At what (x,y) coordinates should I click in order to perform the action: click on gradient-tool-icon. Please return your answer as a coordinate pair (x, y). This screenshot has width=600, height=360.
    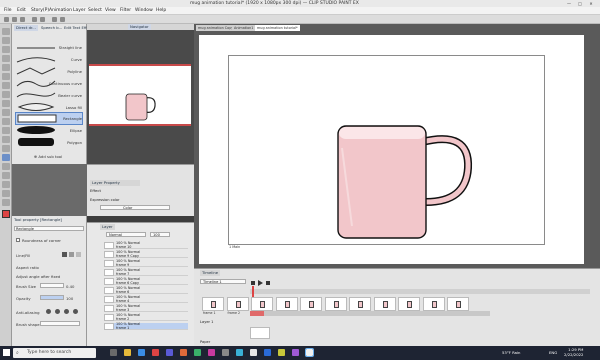
    Looking at the image, I should click on (6, 148).